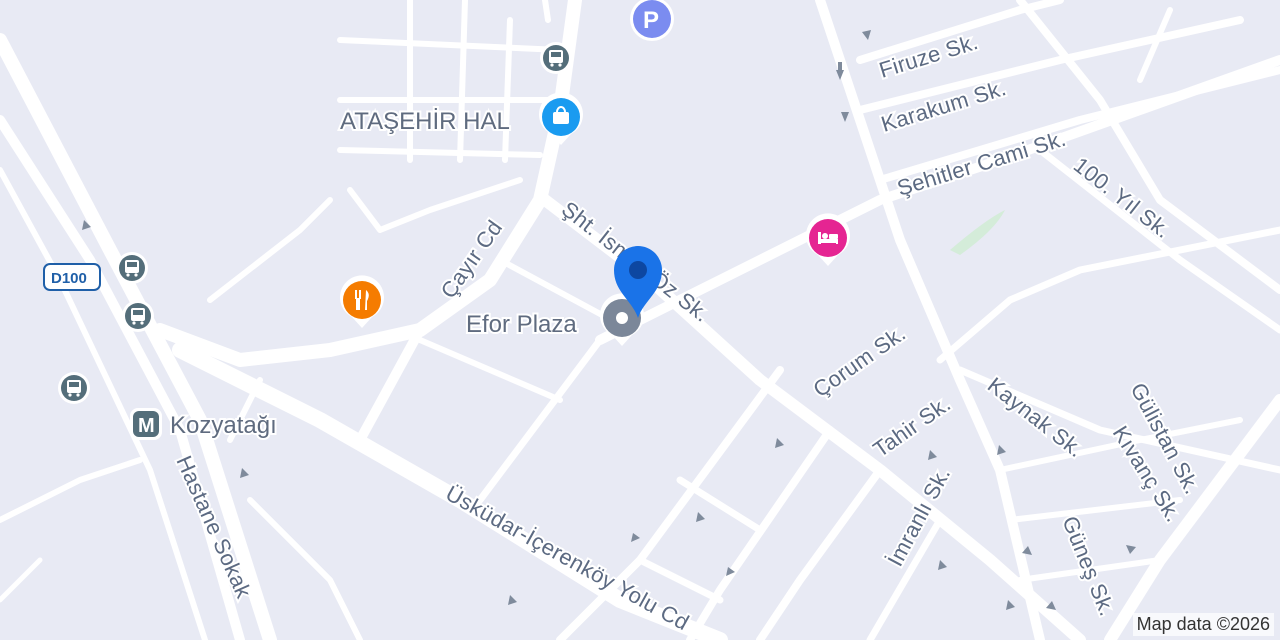  I want to click on svg-text: P, so click(651, 20).